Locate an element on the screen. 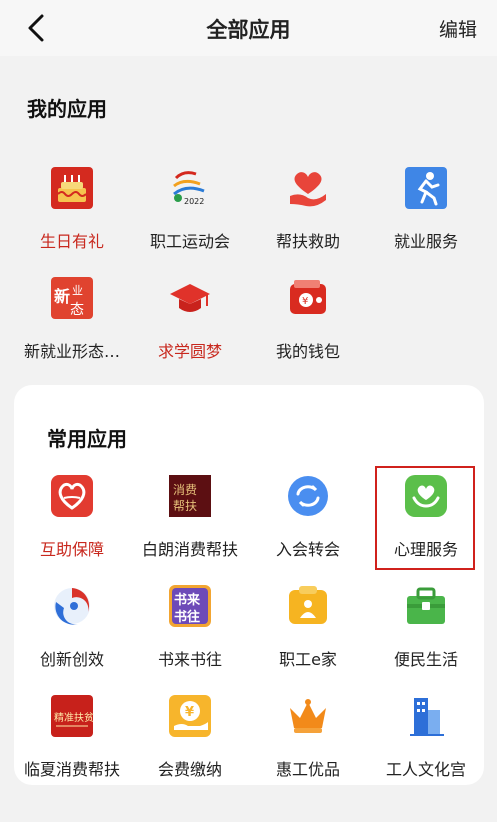  app-mutual-aid: 互助保障 is located at coordinates (72, 518).